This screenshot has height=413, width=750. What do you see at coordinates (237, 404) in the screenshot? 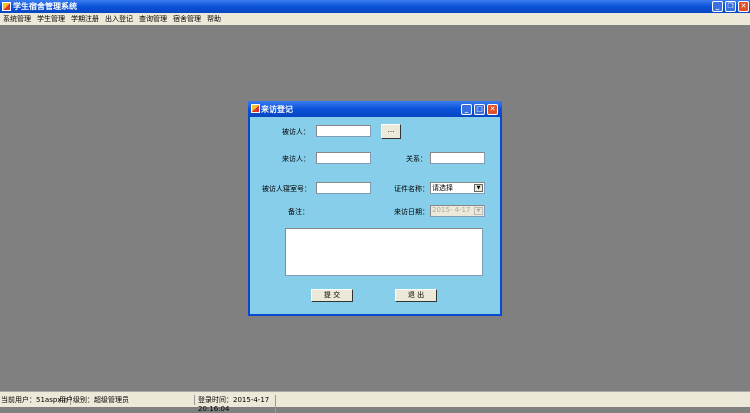
I see `status-login-time: 登录时间：2015-4-17 20:16:04` at bounding box center [237, 404].